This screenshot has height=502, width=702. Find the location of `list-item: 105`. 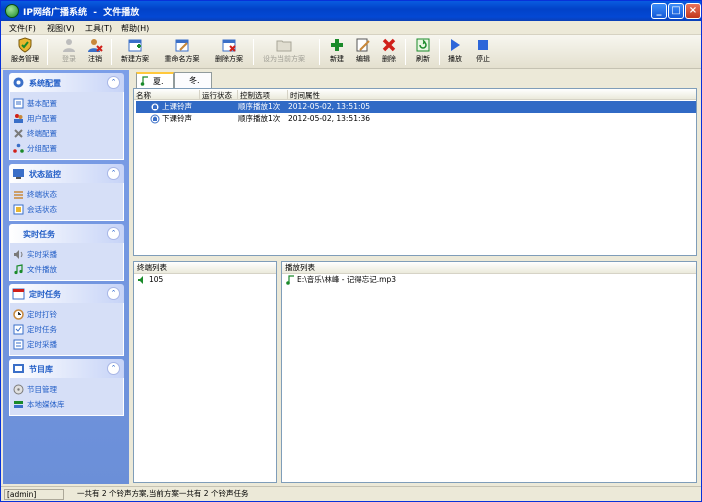

list-item: 105 is located at coordinates (205, 280).